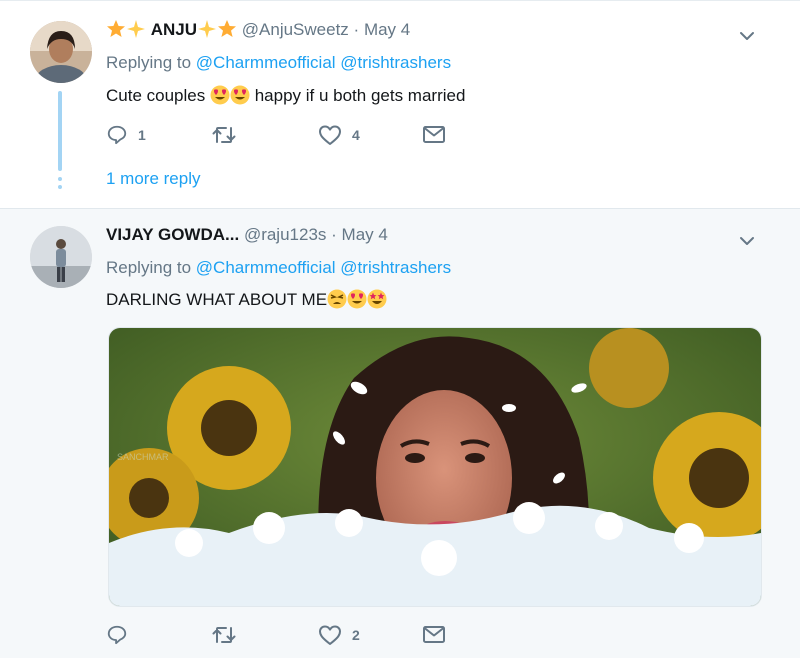  Describe the element at coordinates (60, 131) in the screenshot. I see `thread-line` at that location.